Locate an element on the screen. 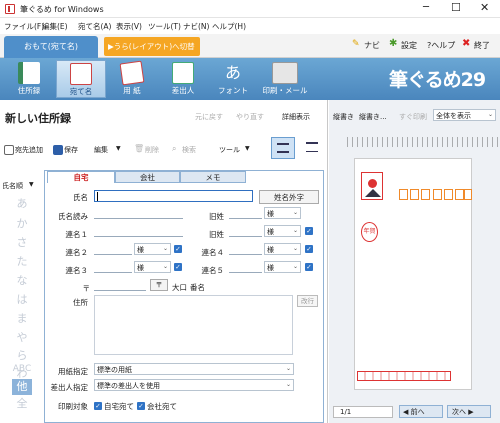 This screenshot has height=423, width=500. joint2-checkbox: ✓ is located at coordinates (178, 249).